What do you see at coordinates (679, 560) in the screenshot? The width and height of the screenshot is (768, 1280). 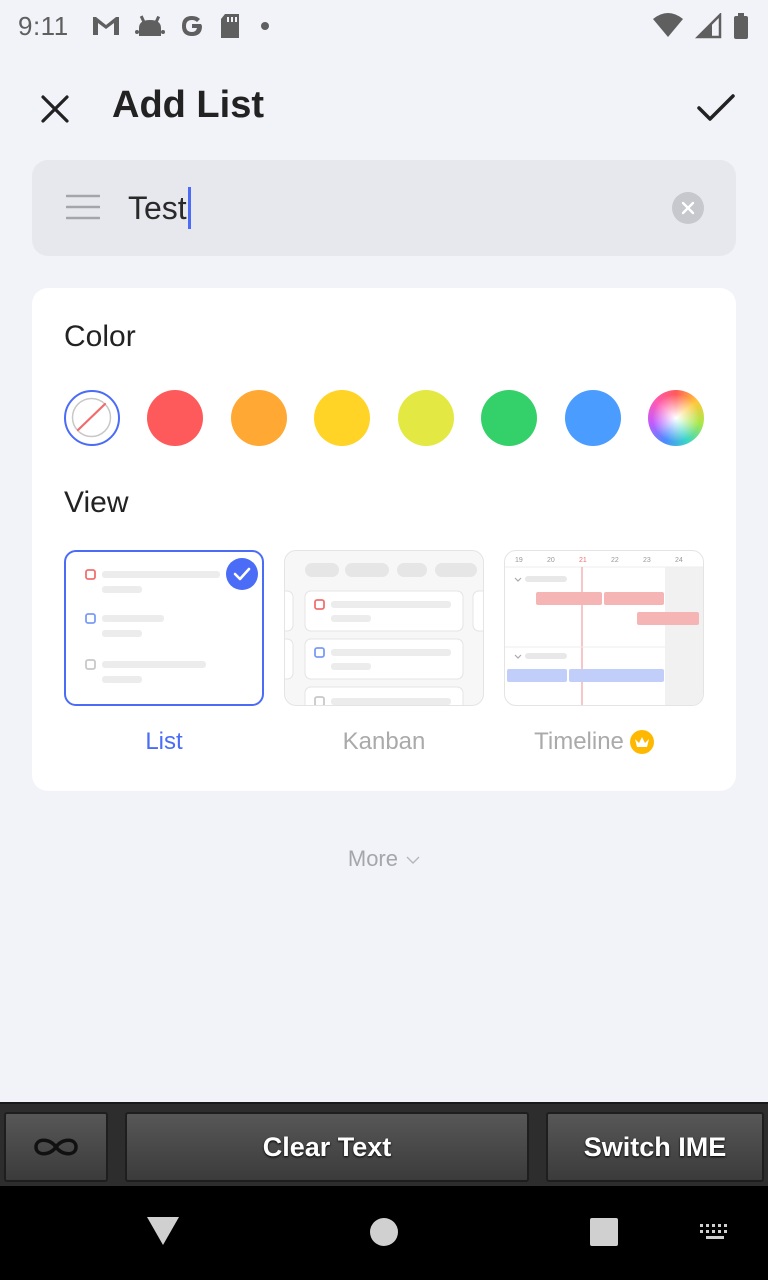 I see `timeline-date-24: 24` at bounding box center [679, 560].